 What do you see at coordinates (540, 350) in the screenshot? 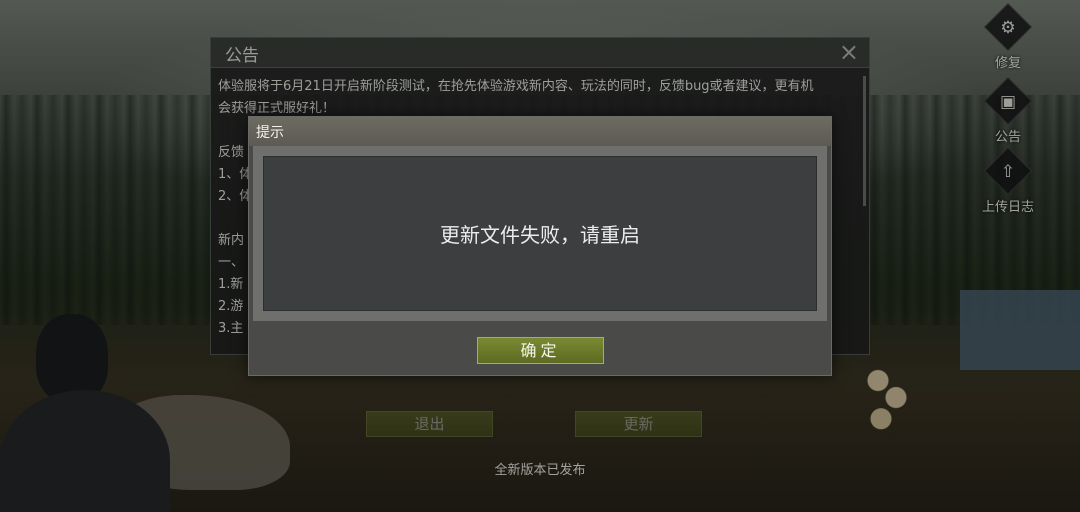
I see `confirm-button: 确定` at bounding box center [540, 350].